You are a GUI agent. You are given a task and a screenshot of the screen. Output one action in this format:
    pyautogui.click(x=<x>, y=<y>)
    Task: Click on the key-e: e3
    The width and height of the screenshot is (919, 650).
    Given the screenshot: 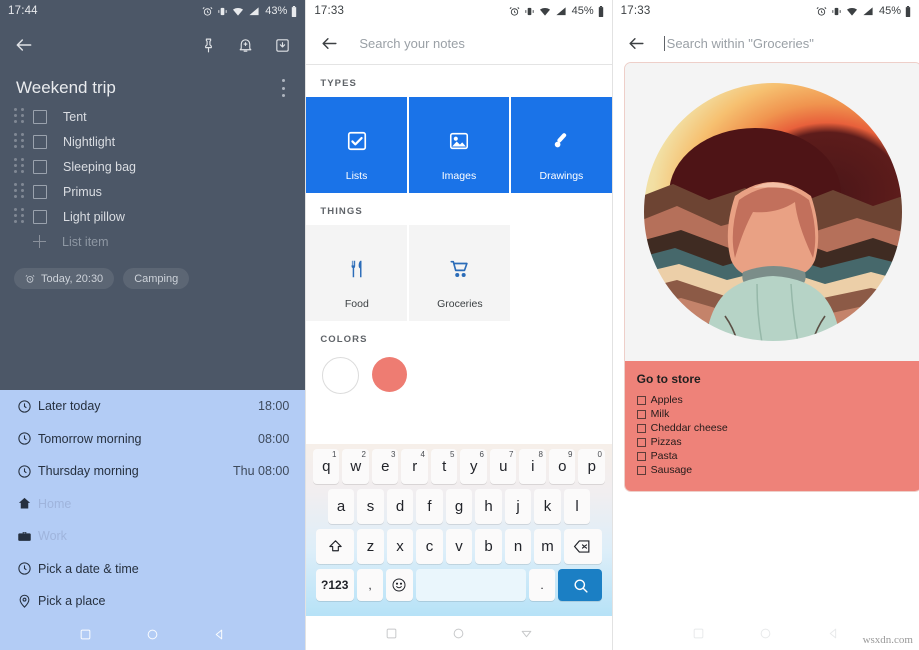 What is the action you would take?
    pyautogui.click(x=385, y=466)
    